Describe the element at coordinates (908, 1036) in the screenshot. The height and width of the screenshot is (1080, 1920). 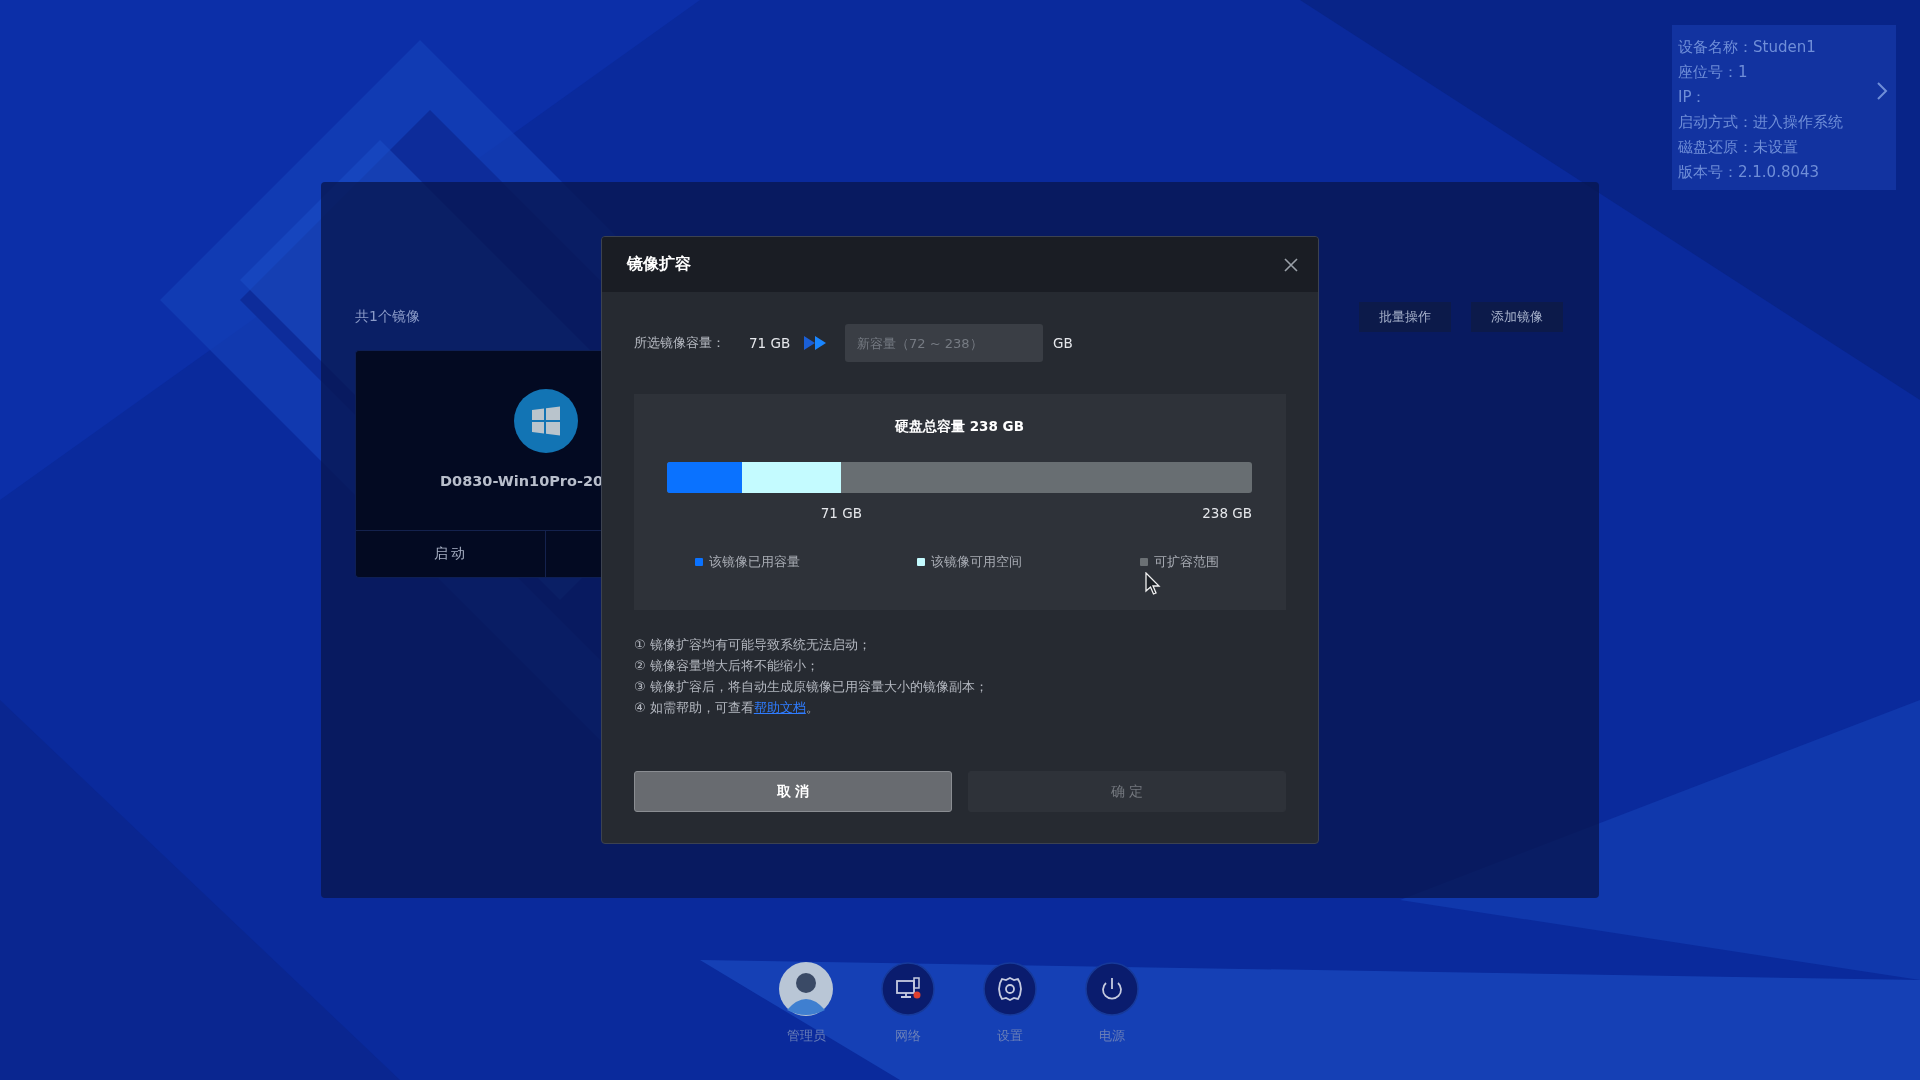
I see `dock-label: 网络` at that location.